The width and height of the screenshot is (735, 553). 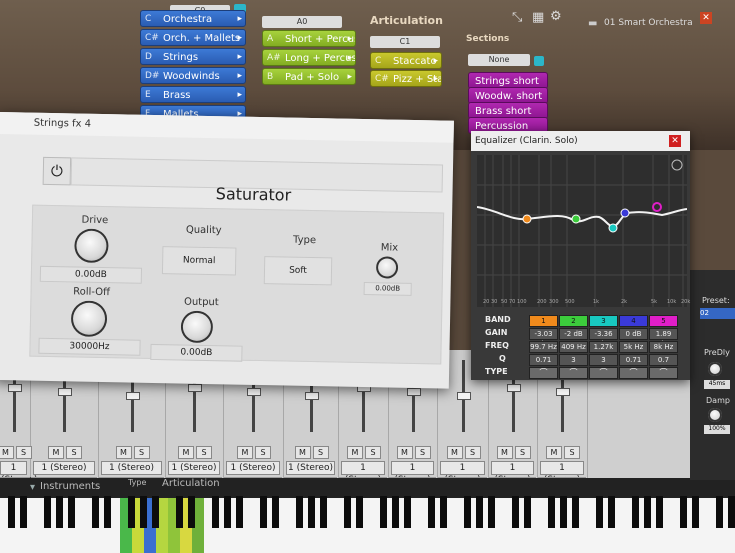 What do you see at coordinates (191, 483) in the screenshot?
I see `articulation-label: Articulation` at bounding box center [191, 483].